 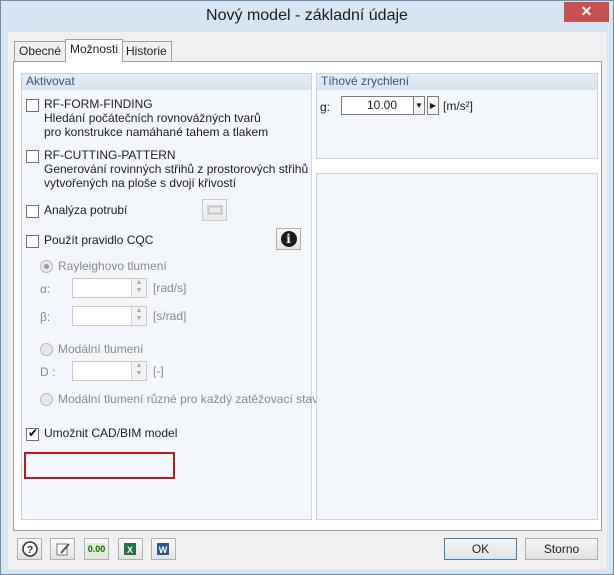 What do you see at coordinates (99, 465) in the screenshot?
I see `cad-bim-highlight-frame` at bounding box center [99, 465].